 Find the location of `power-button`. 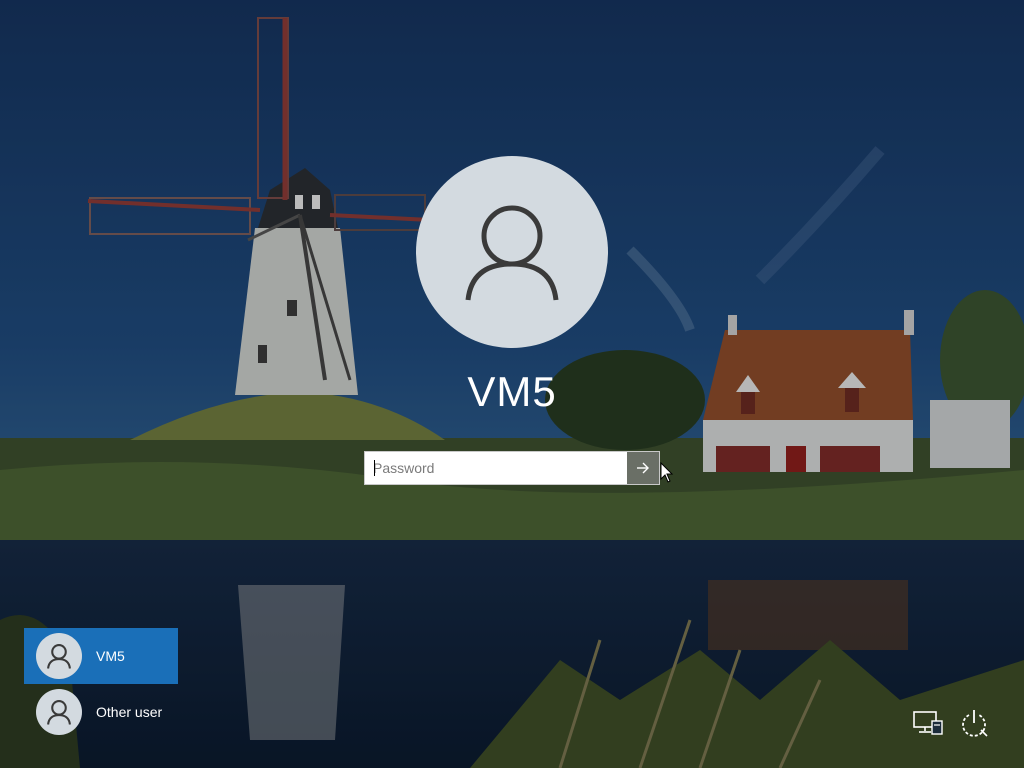

power-button is located at coordinates (974, 723).